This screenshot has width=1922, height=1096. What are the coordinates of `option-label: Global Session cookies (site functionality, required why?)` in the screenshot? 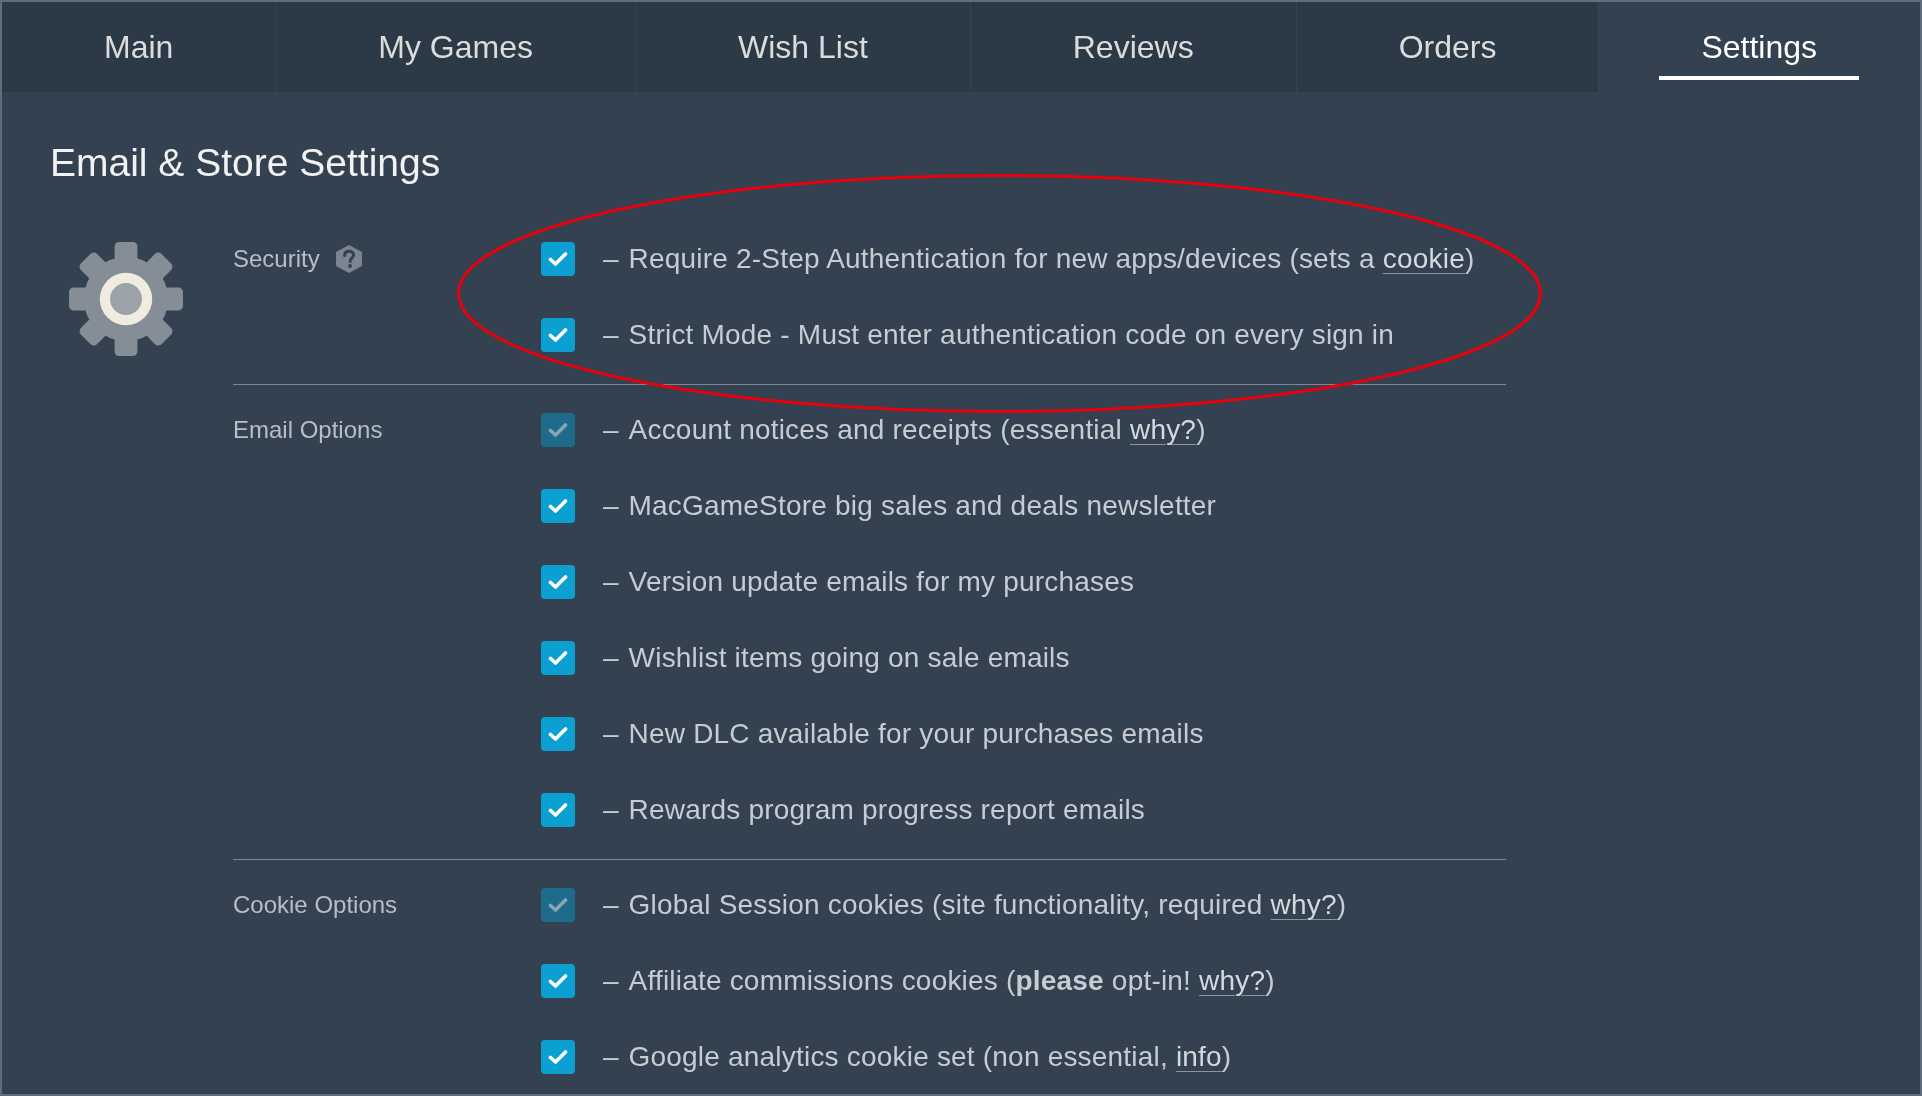 It's located at (987, 905).